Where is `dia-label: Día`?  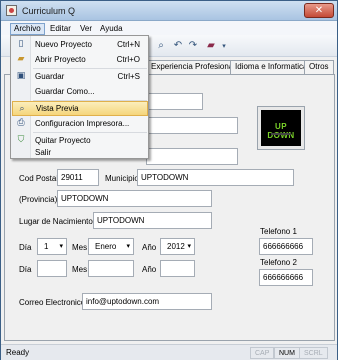 dia-label: Día is located at coordinates (25, 247).